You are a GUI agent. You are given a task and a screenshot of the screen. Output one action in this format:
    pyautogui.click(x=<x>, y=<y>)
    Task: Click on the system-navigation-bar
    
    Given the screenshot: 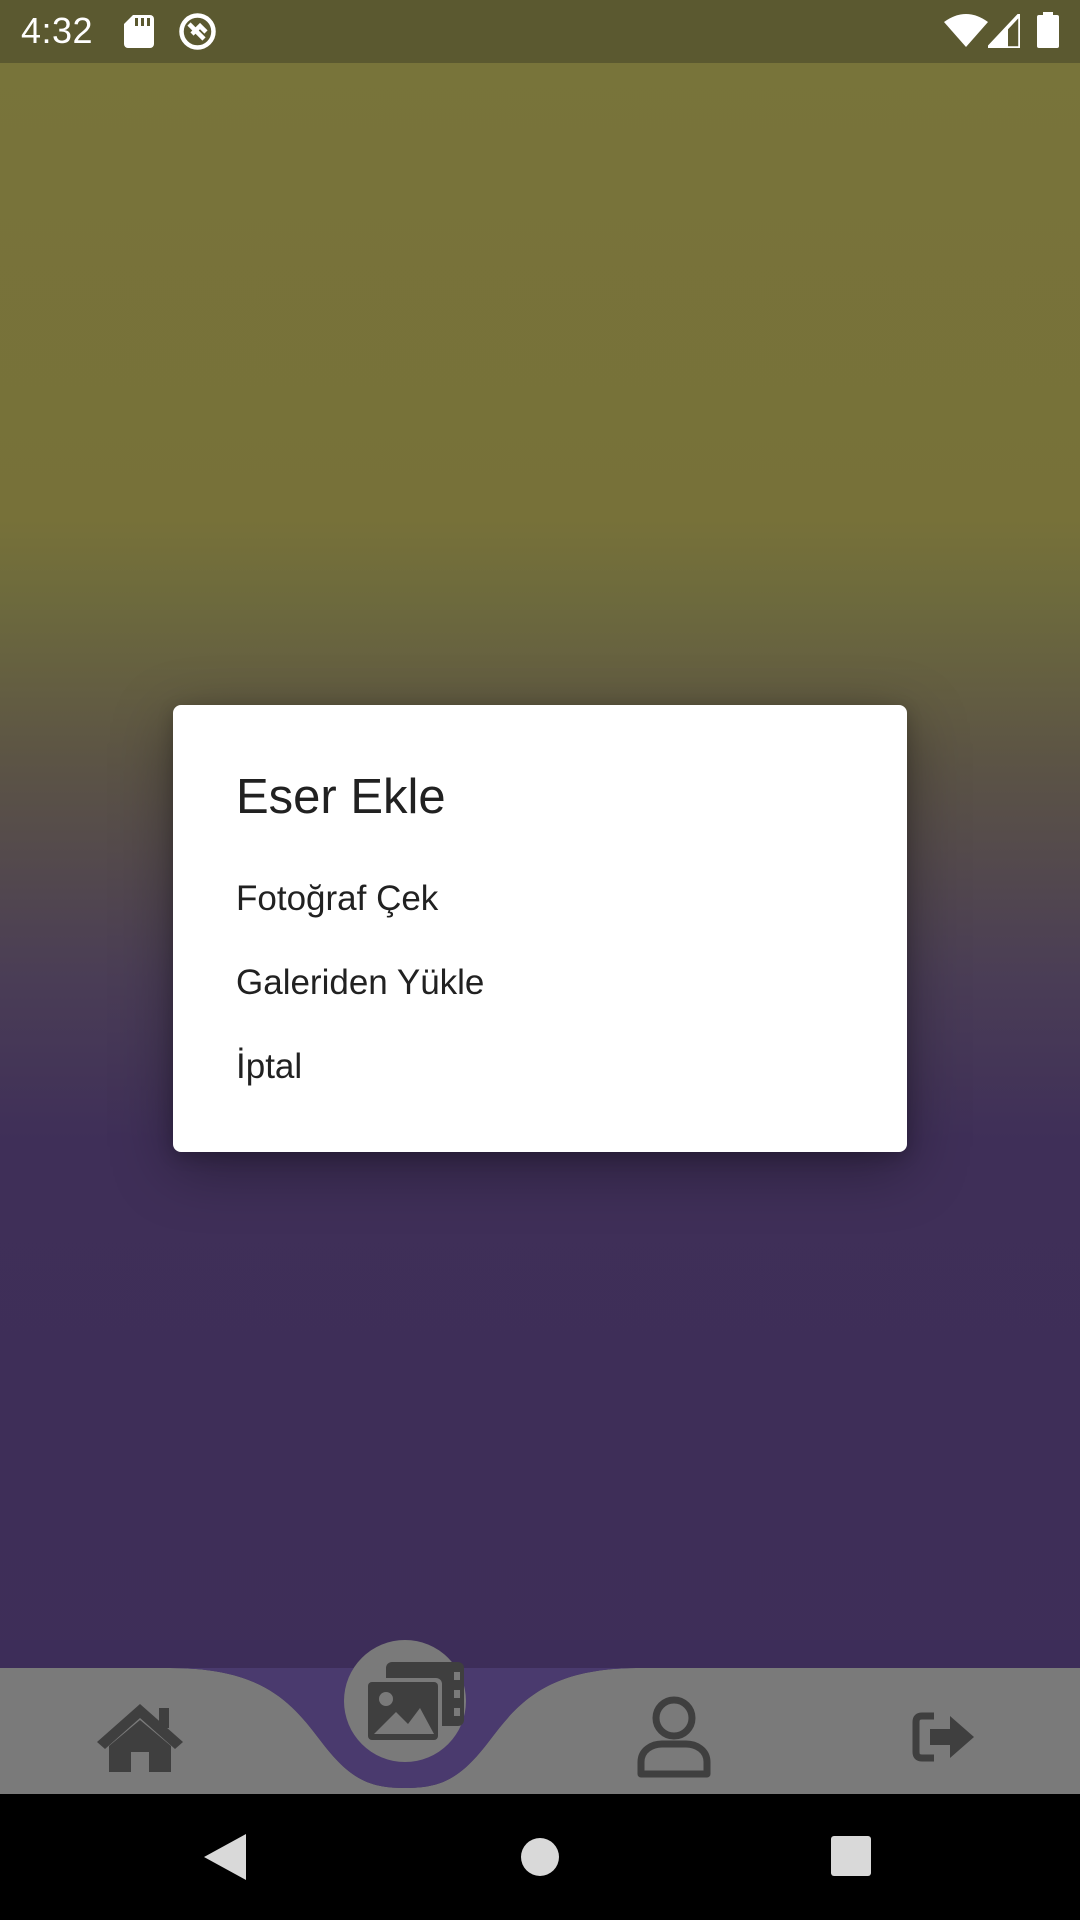 What is the action you would take?
    pyautogui.click(x=540, y=1857)
    